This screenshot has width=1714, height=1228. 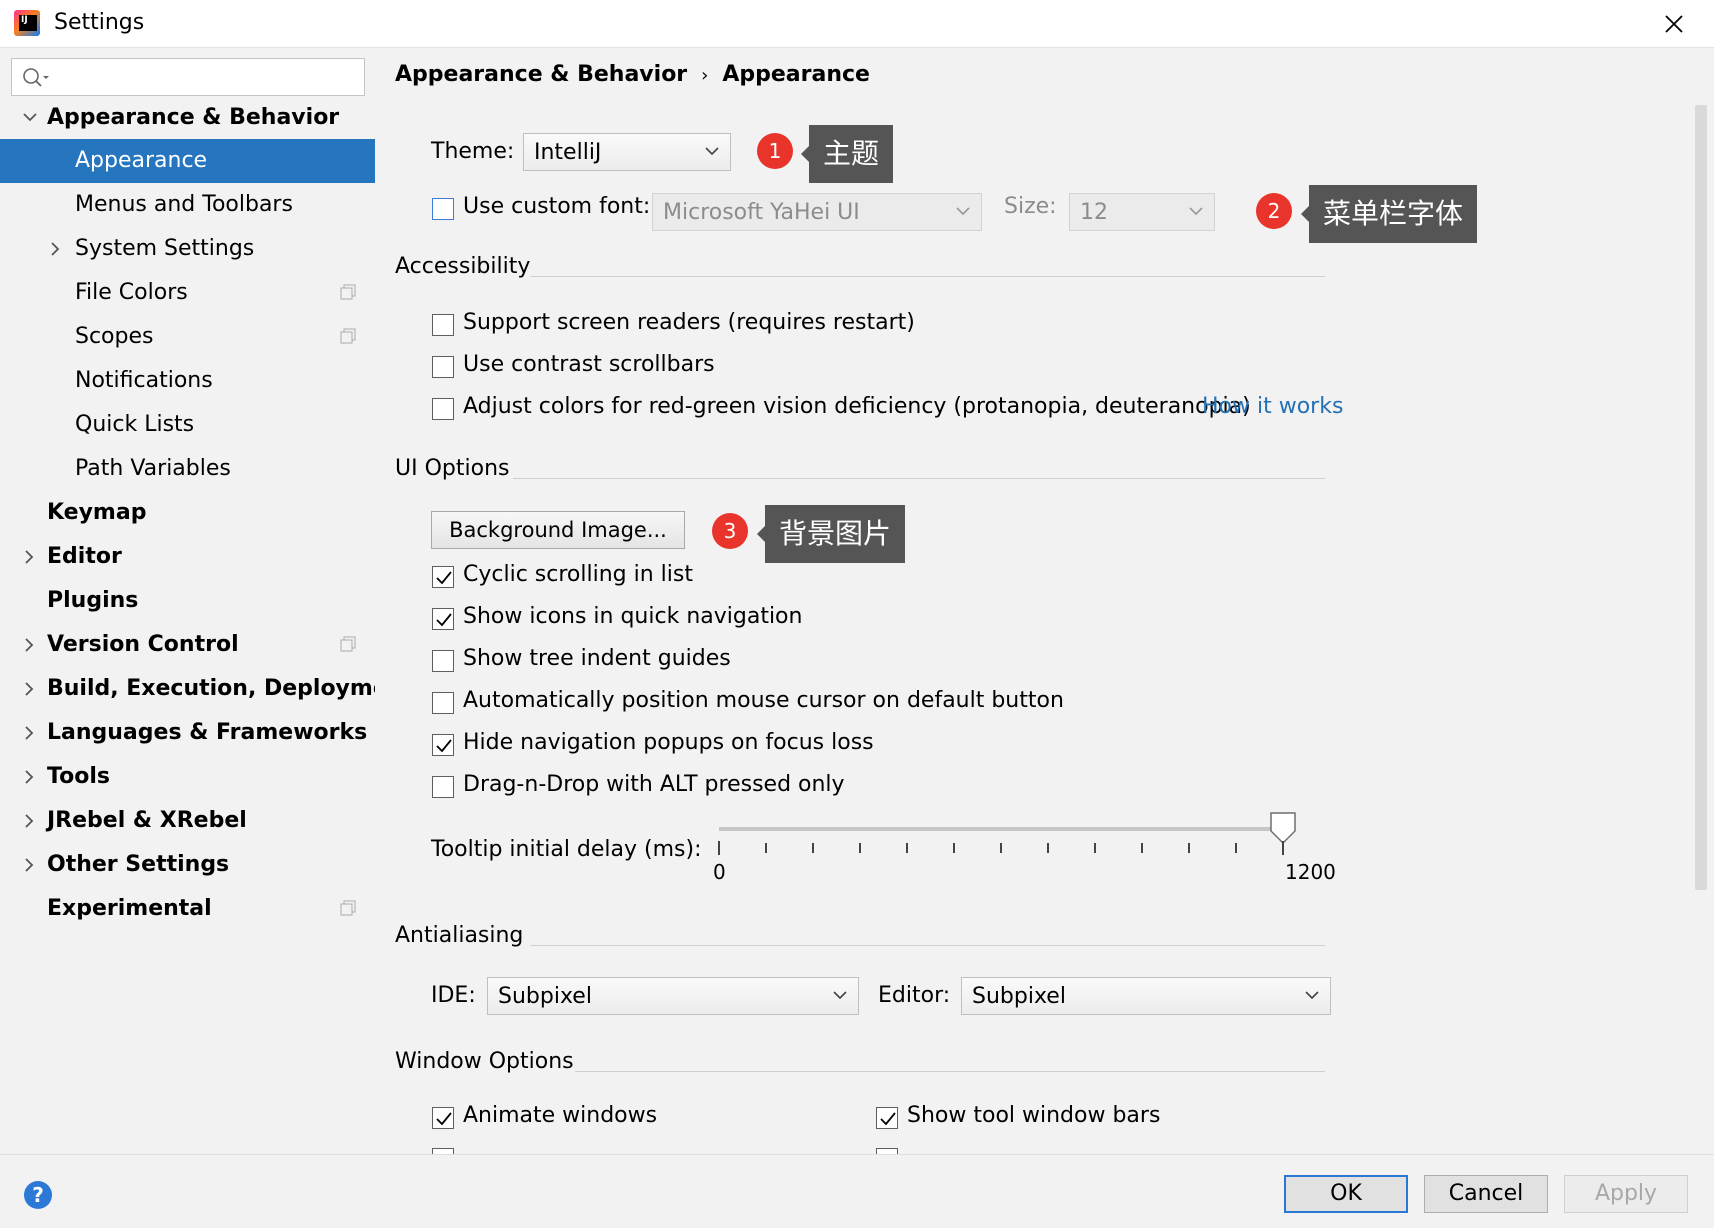 I want to click on tree-label: Experimental, so click(x=129, y=908).